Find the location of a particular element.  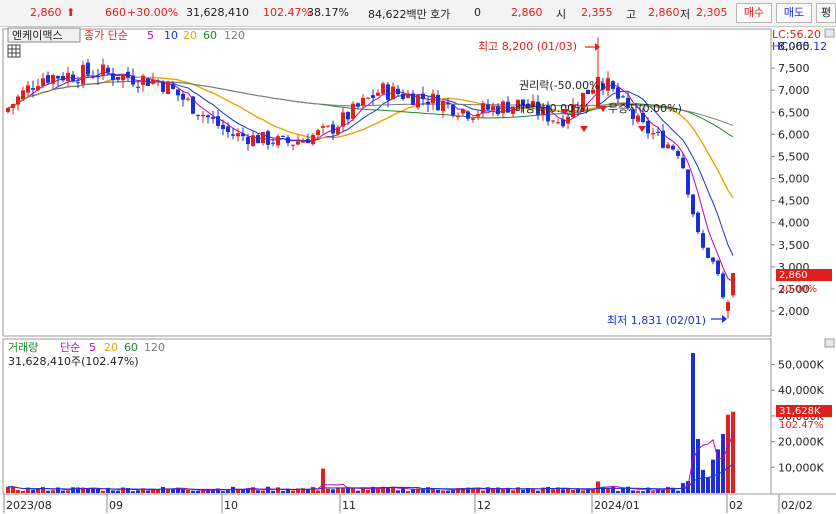

date-tick-label: 10 is located at coordinates (231, 505).